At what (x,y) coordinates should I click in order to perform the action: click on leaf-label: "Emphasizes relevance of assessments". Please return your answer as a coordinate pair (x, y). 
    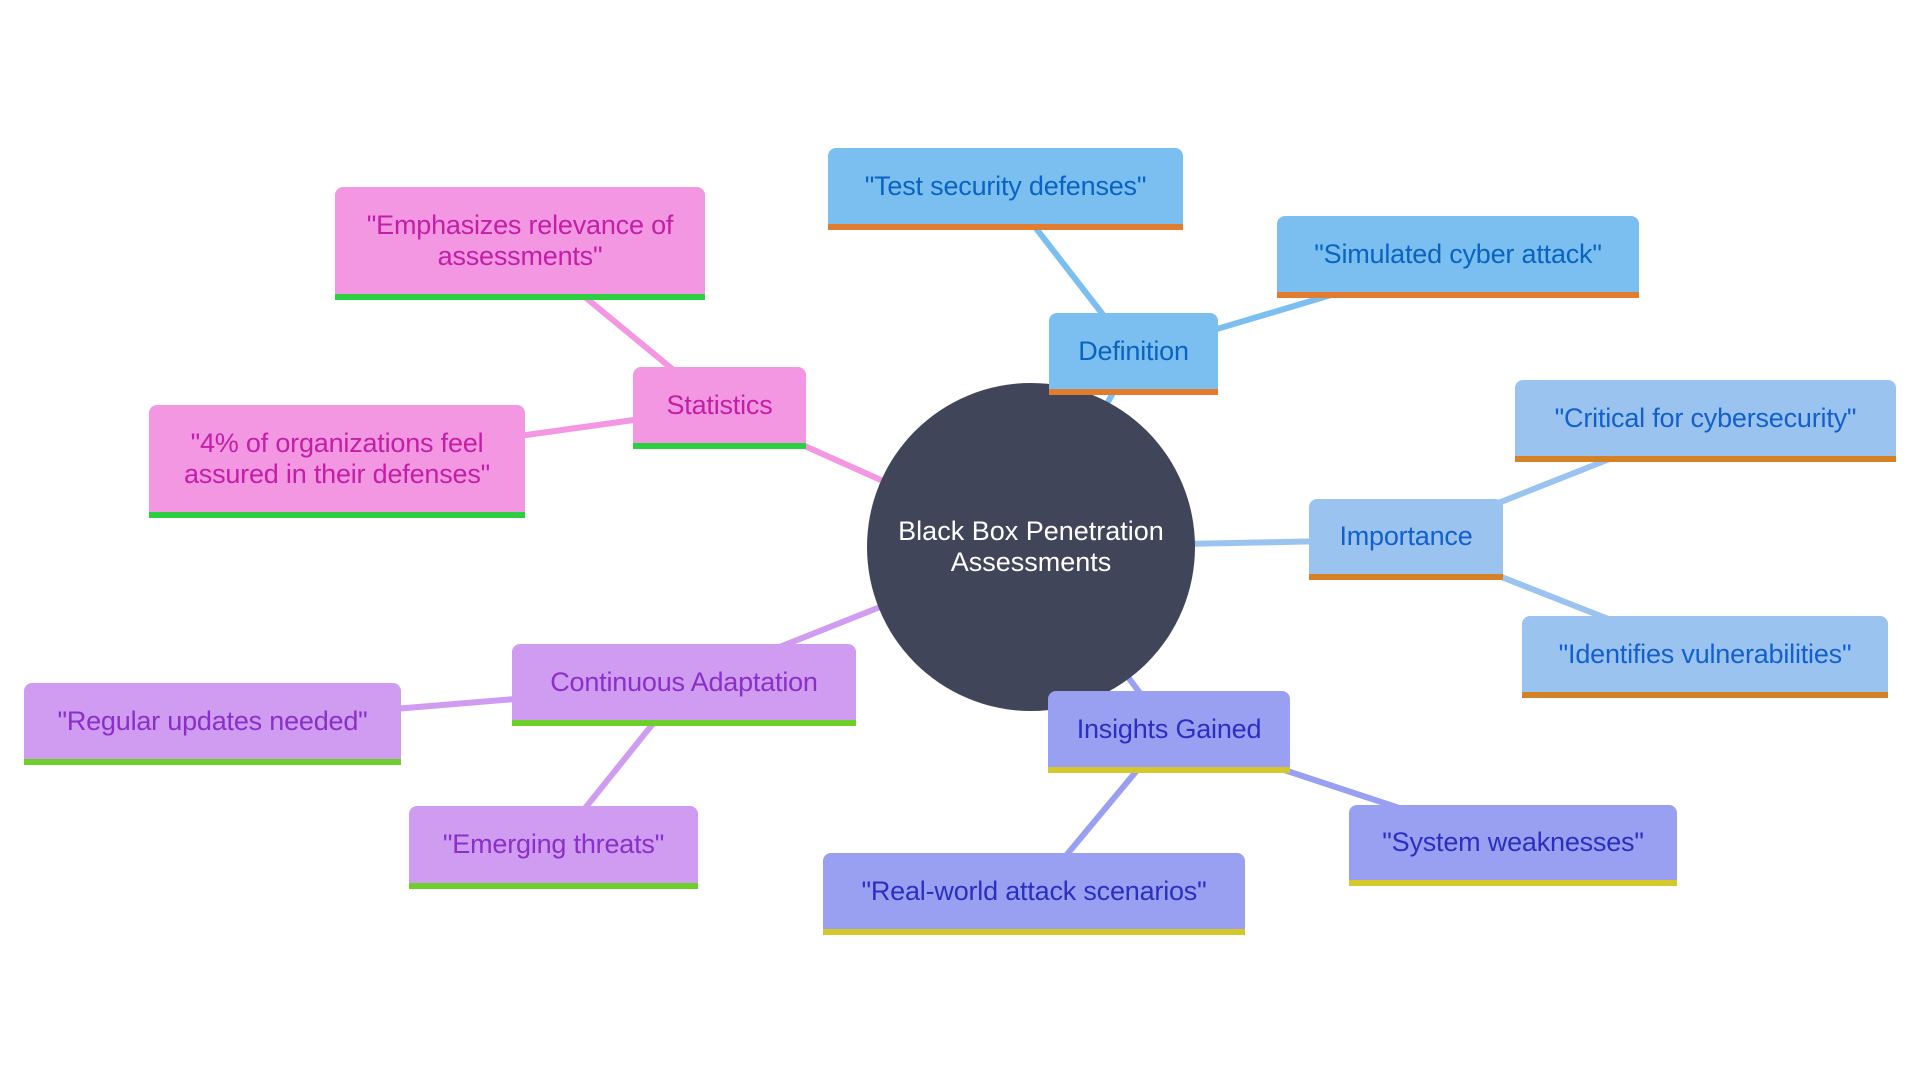
    Looking at the image, I should click on (520, 240).